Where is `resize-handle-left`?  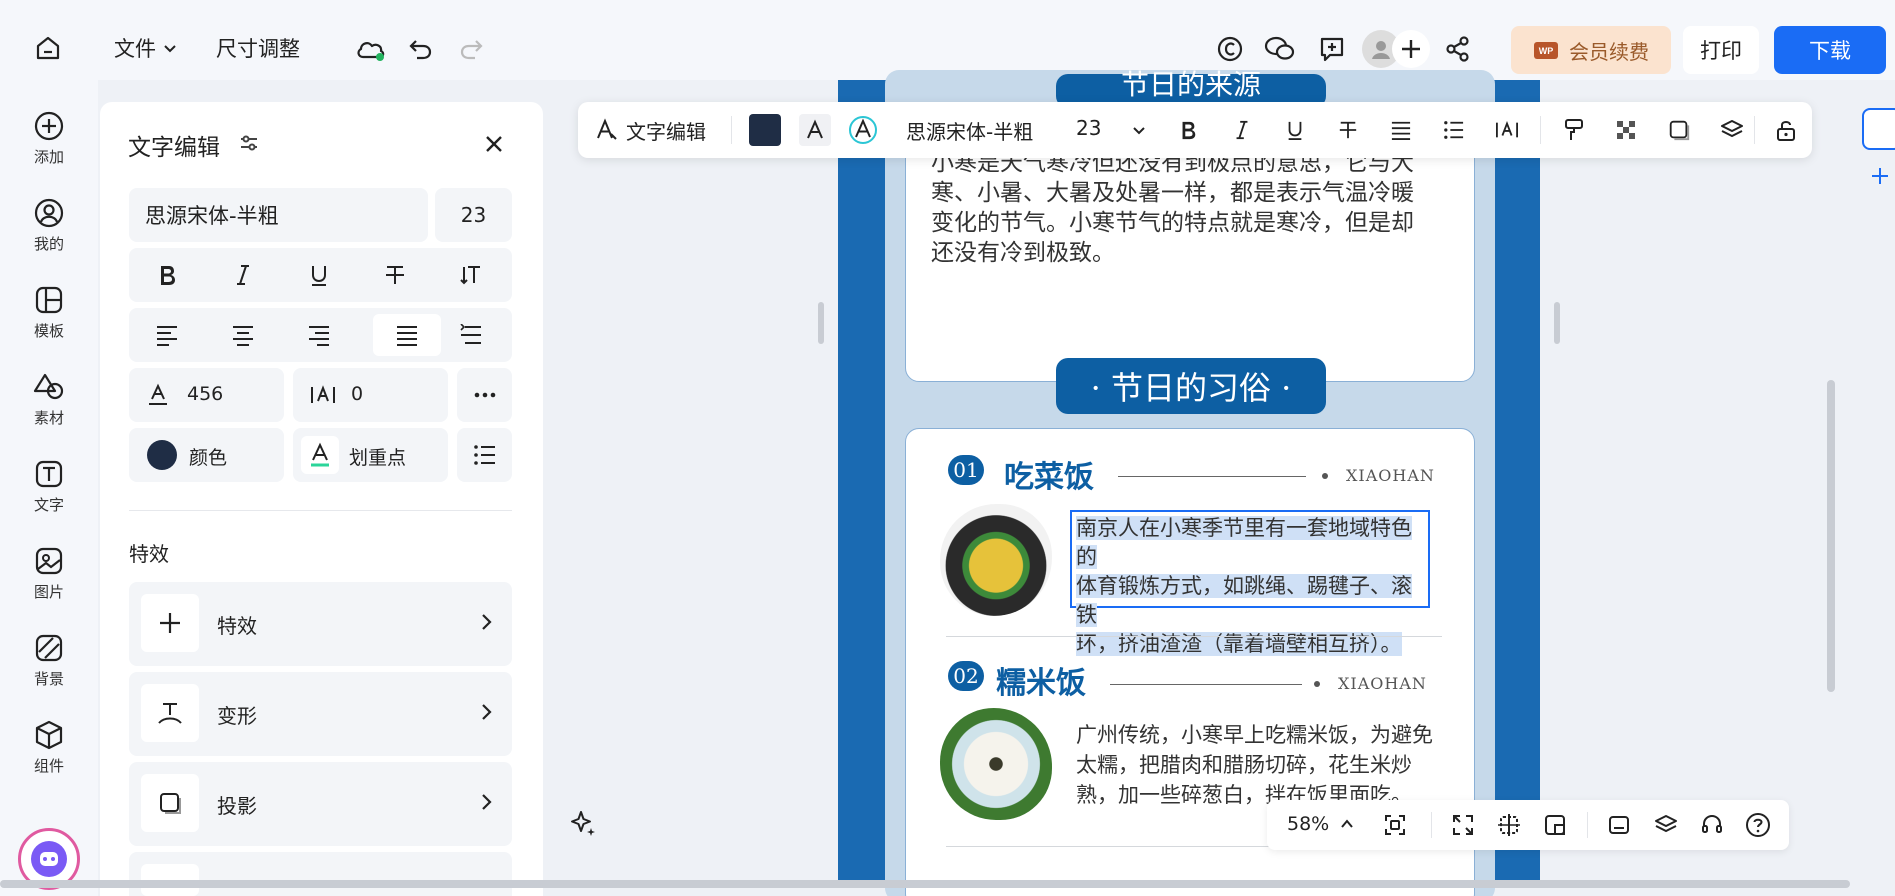
resize-handle-left is located at coordinates (821, 323).